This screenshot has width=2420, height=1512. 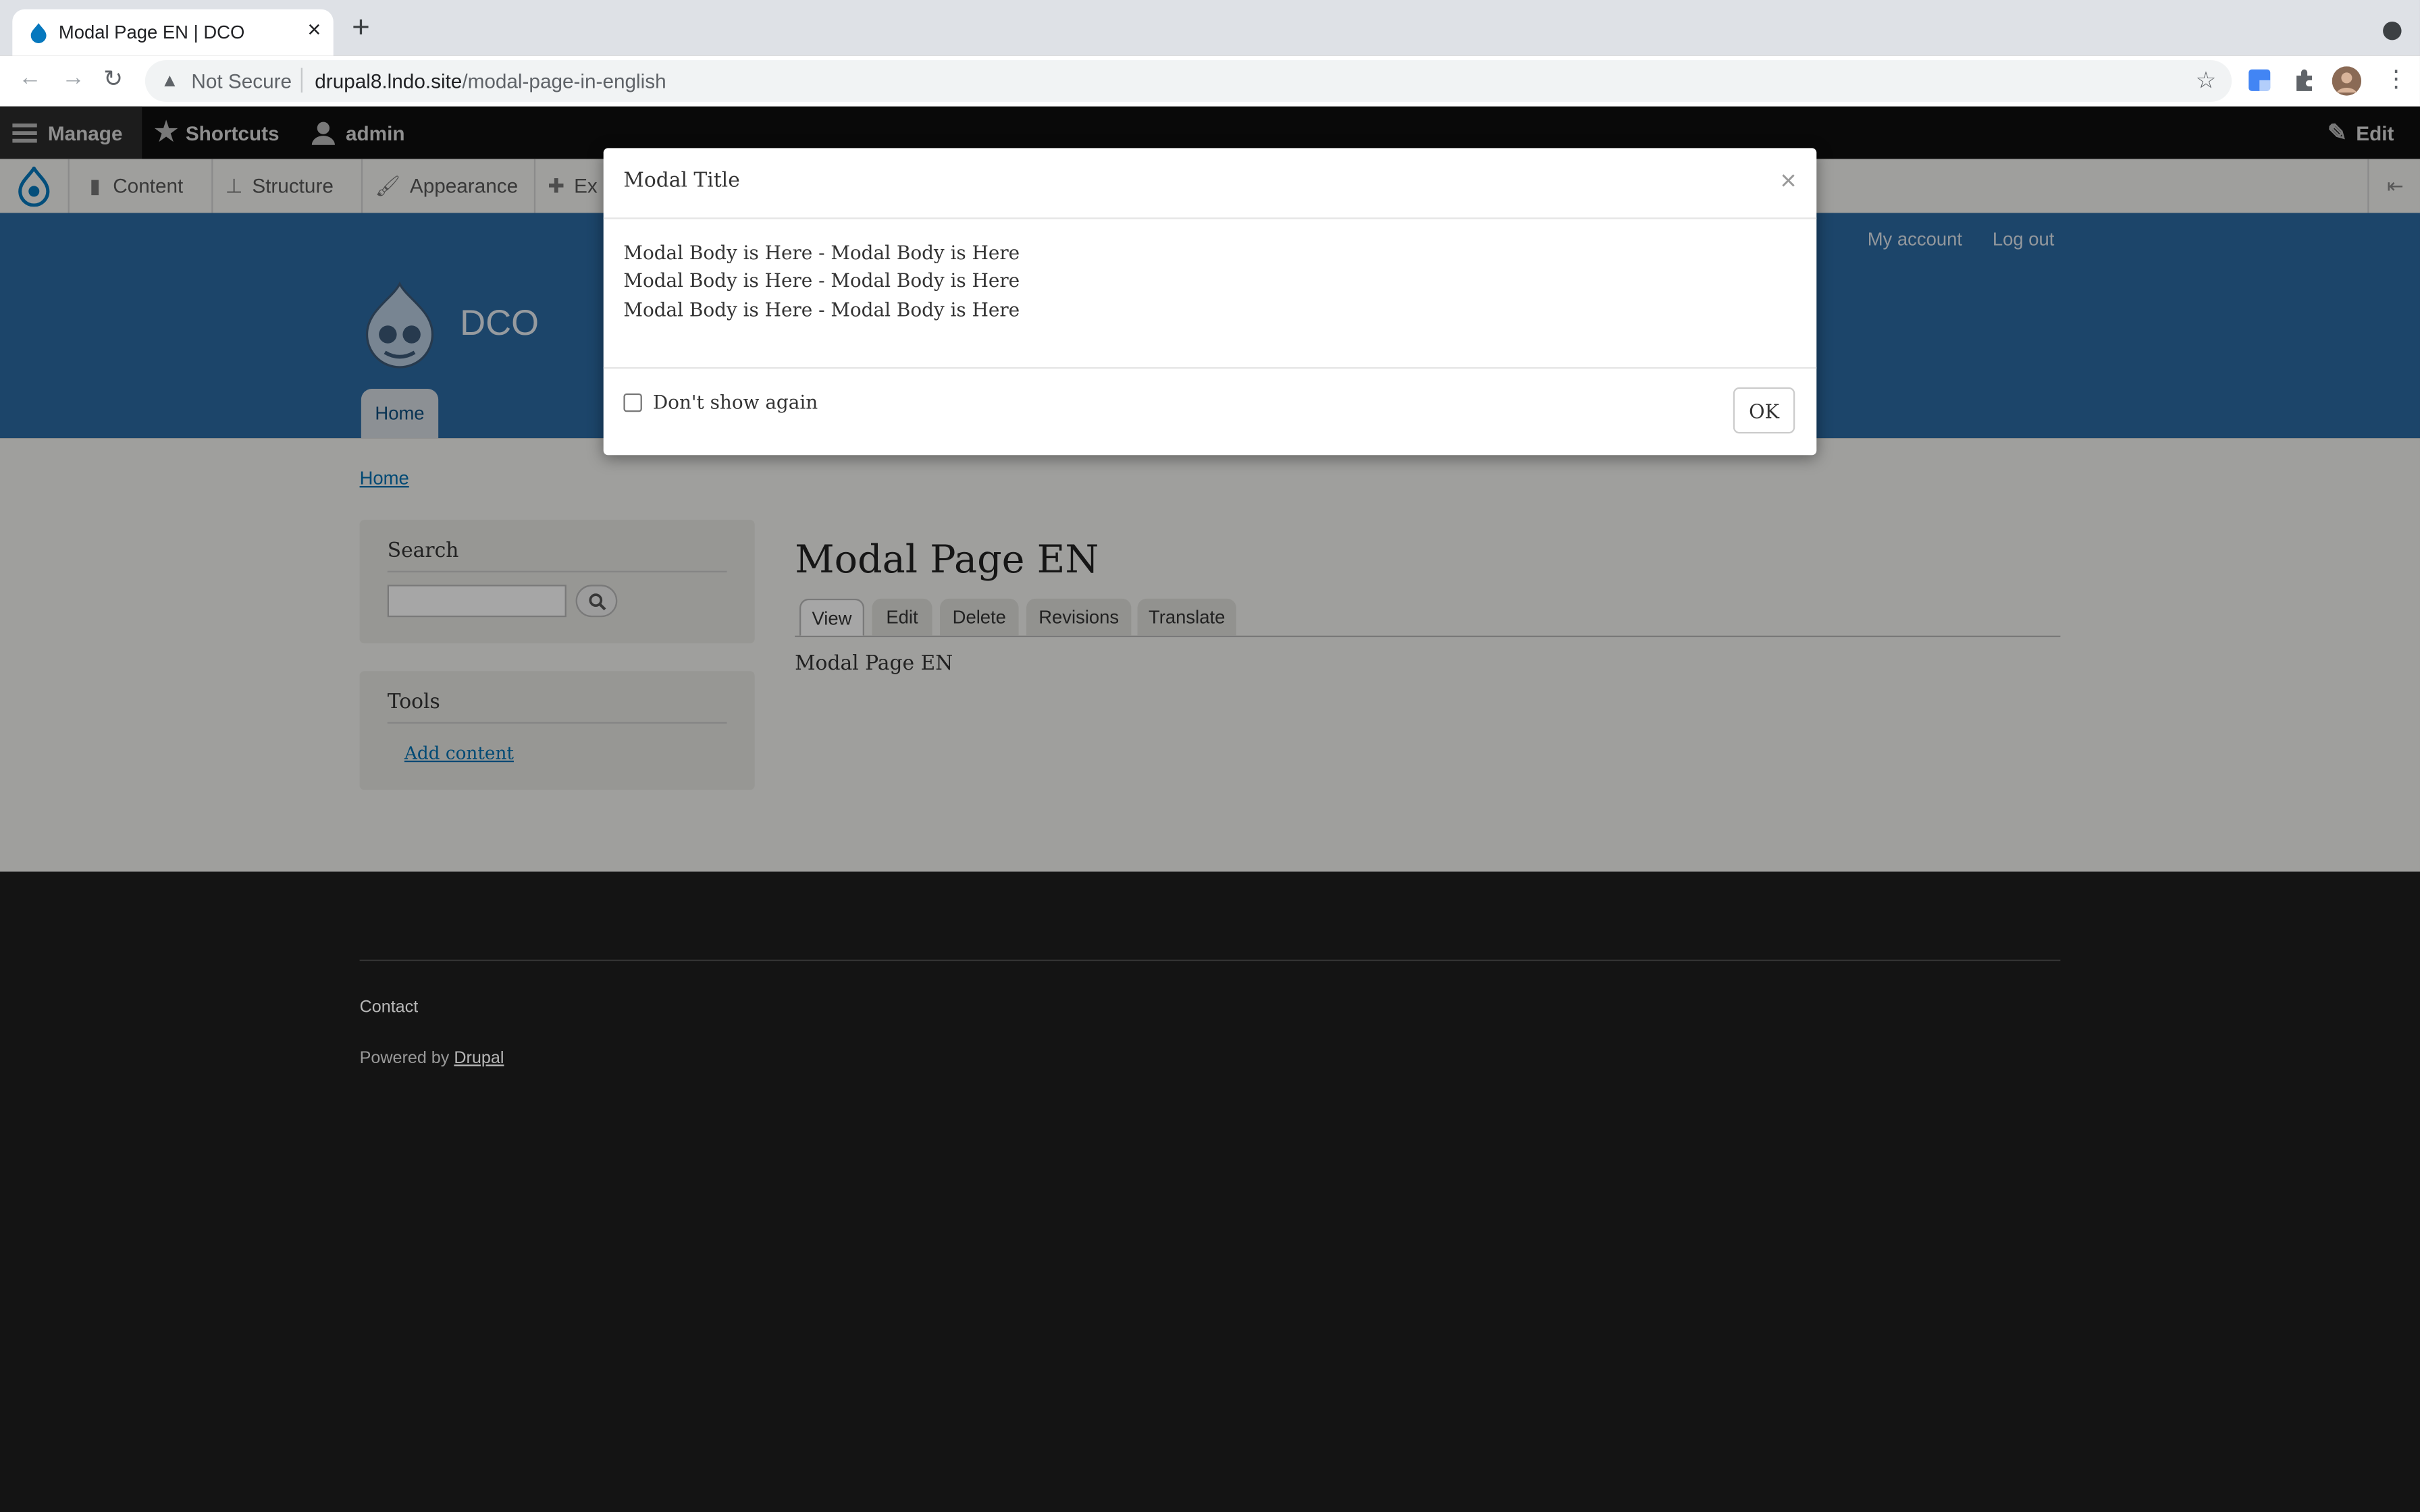 I want to click on profile-avatar, so click(x=2347, y=81).